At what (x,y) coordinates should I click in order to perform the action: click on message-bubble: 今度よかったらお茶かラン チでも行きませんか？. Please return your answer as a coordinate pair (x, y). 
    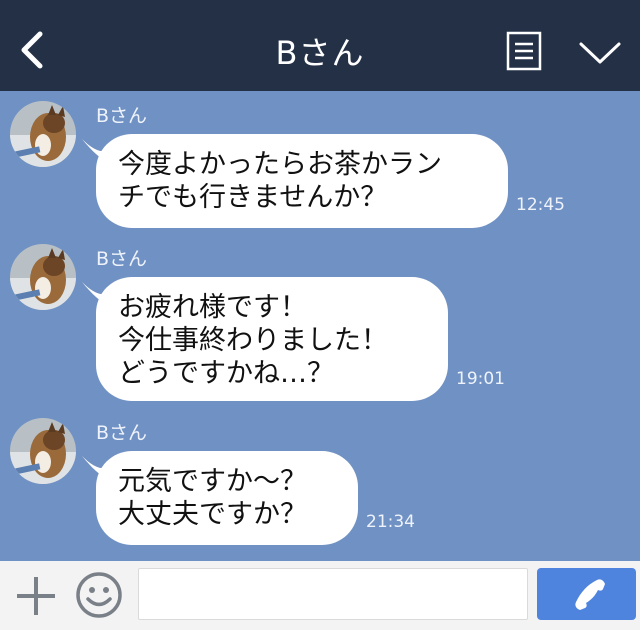
    Looking at the image, I should click on (302, 181).